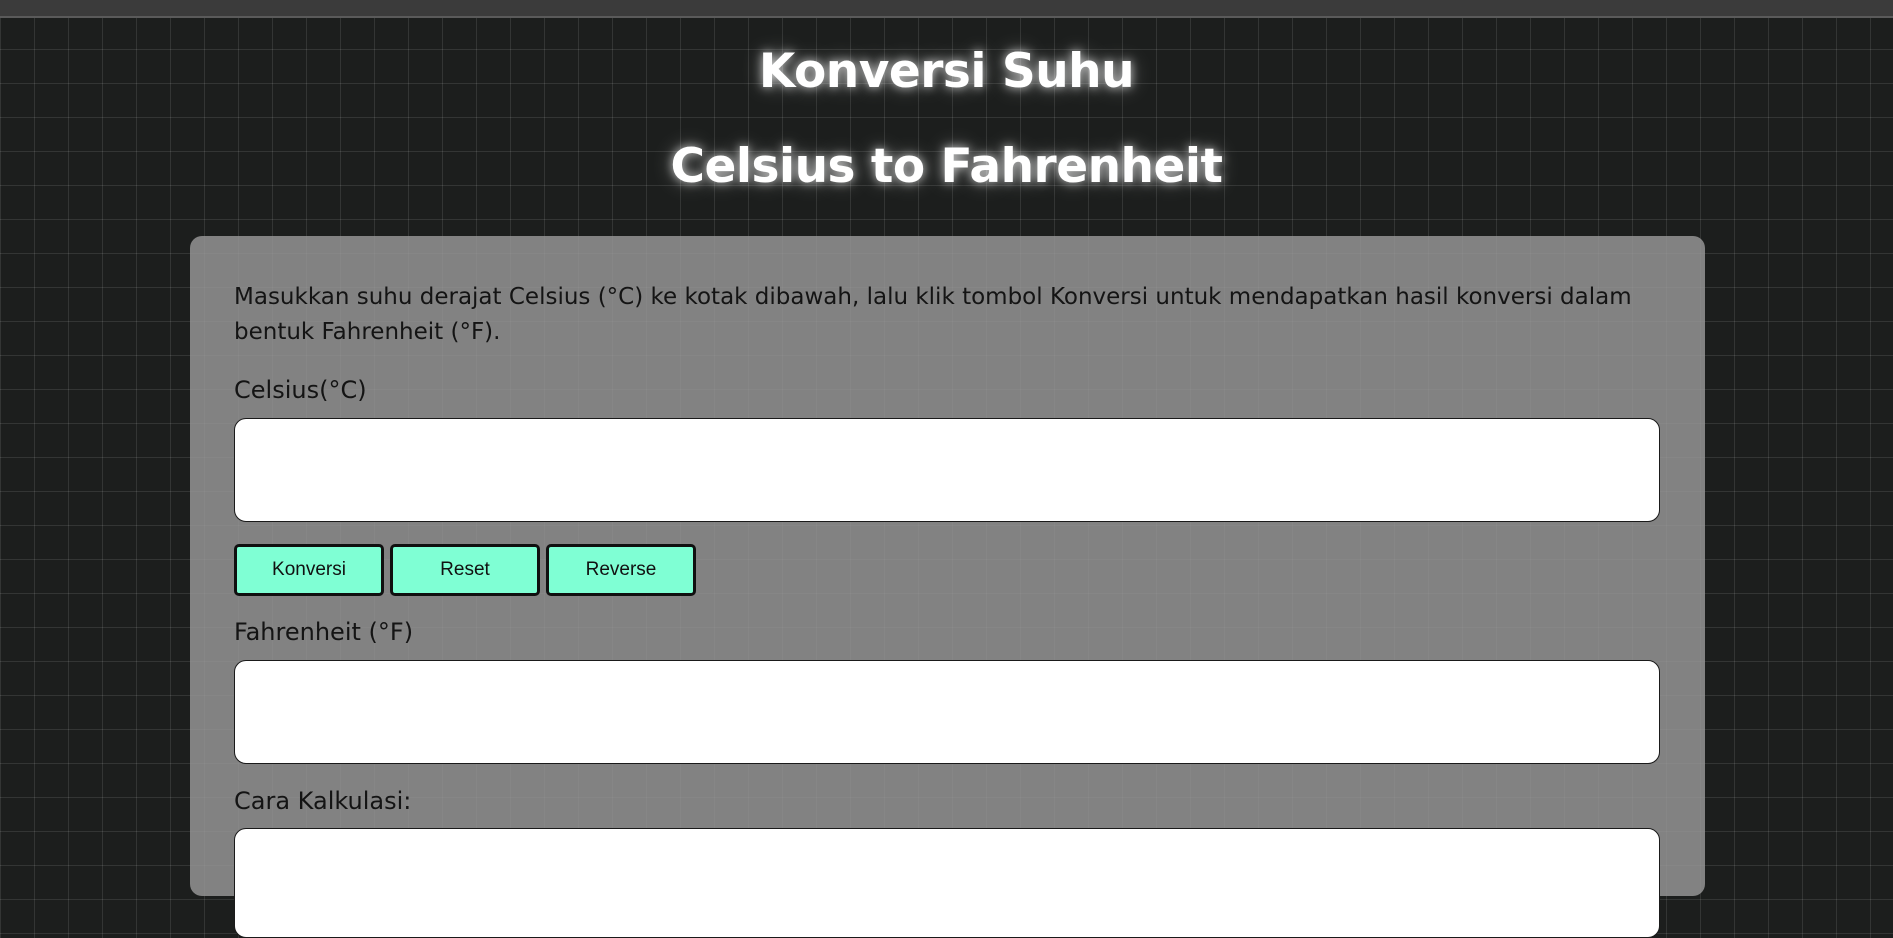 Image resolution: width=1893 pixels, height=938 pixels. I want to click on fahrenheit-label: Fahrenheit (°F), so click(324, 632).